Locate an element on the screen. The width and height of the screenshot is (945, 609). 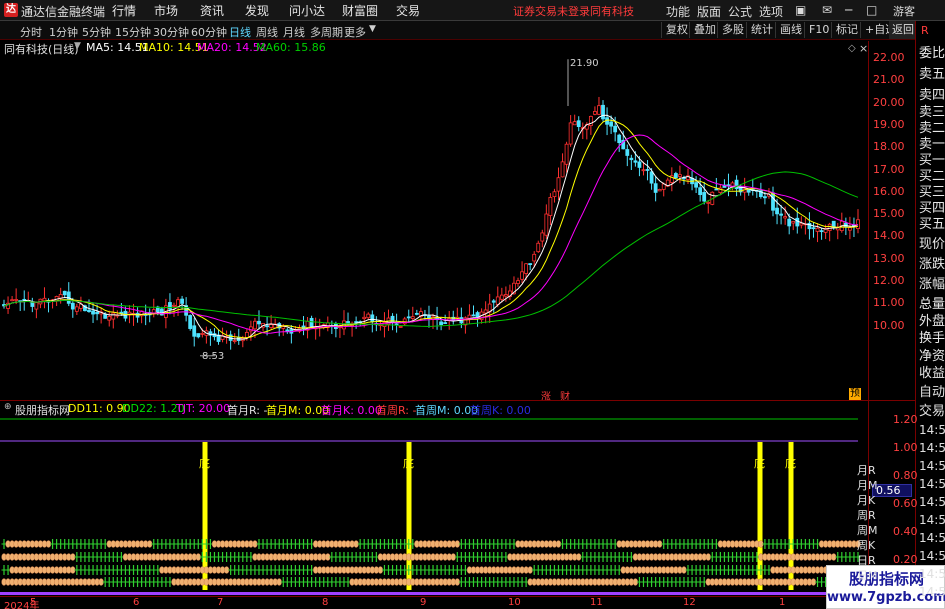
chart-options-icon: ▼ is located at coordinates (77, 46).